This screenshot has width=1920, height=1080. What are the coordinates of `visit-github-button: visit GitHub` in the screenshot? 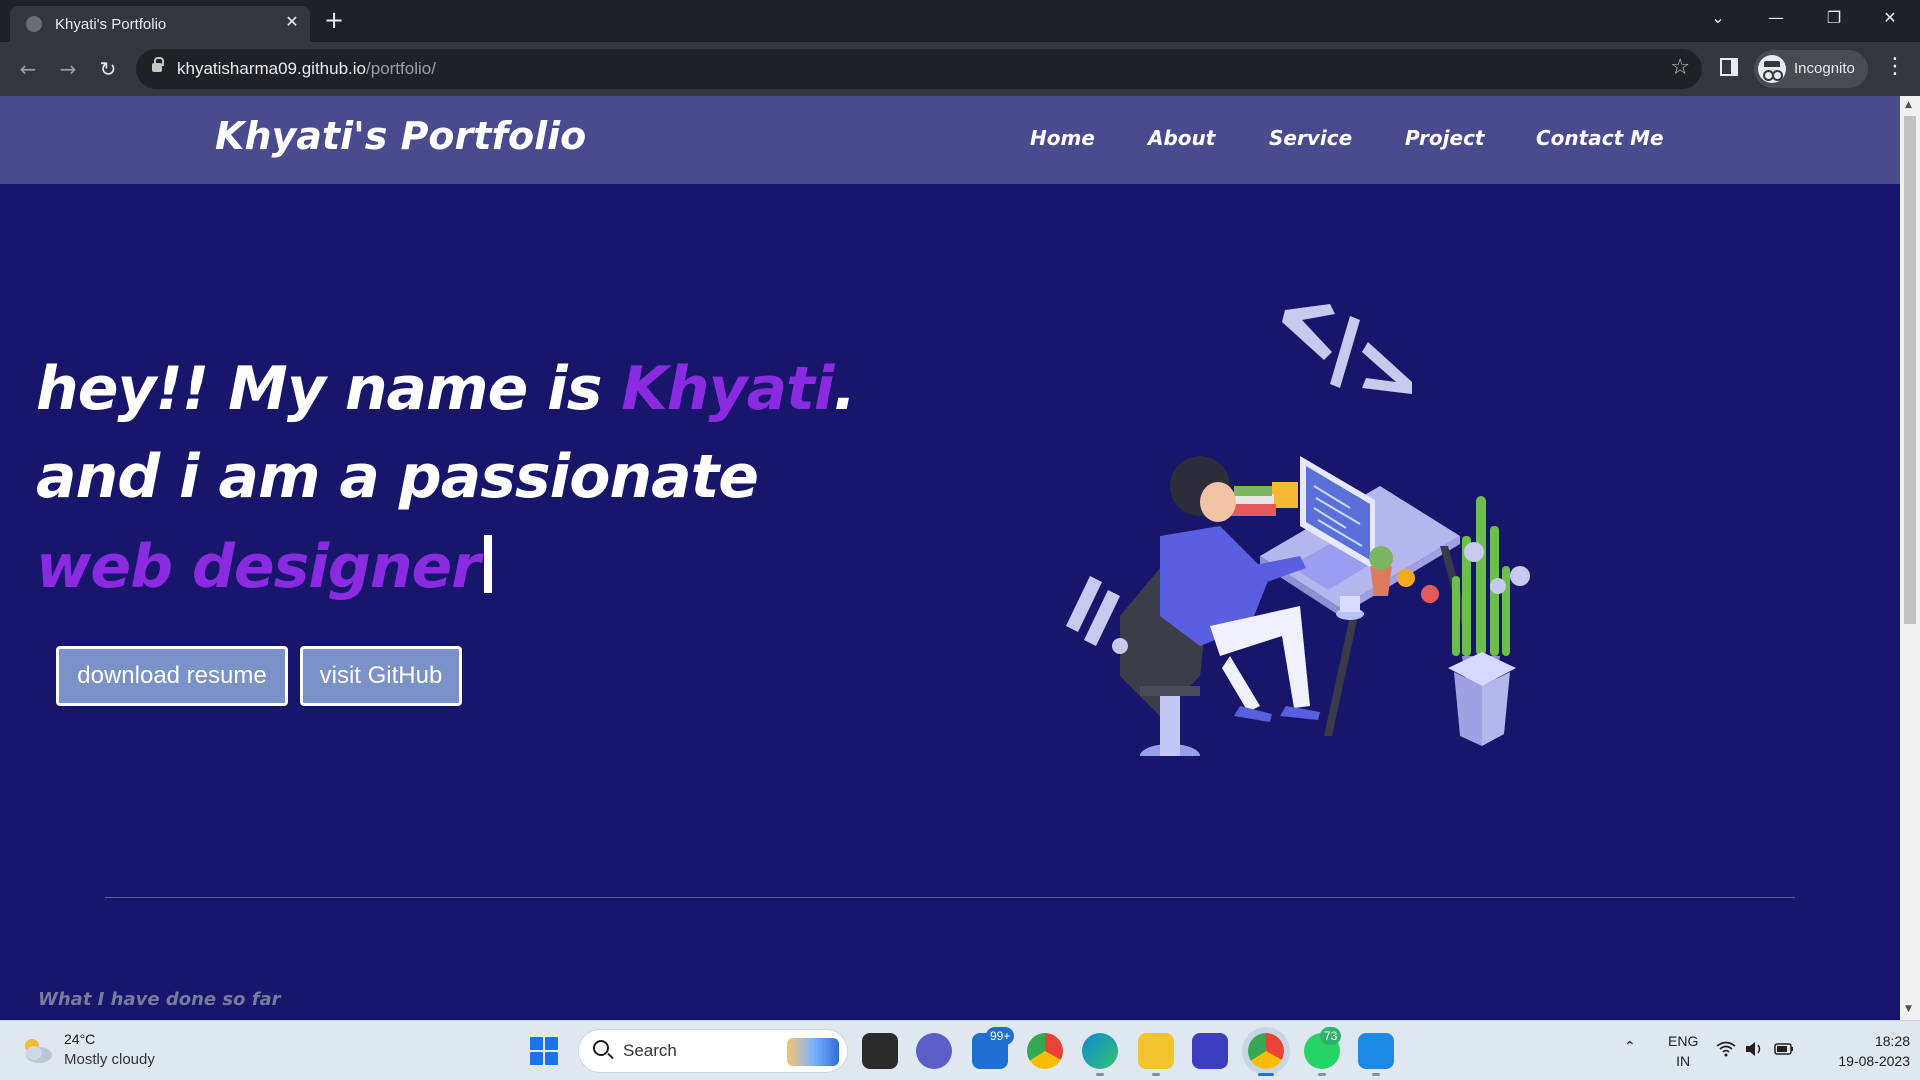 It's located at (381, 676).